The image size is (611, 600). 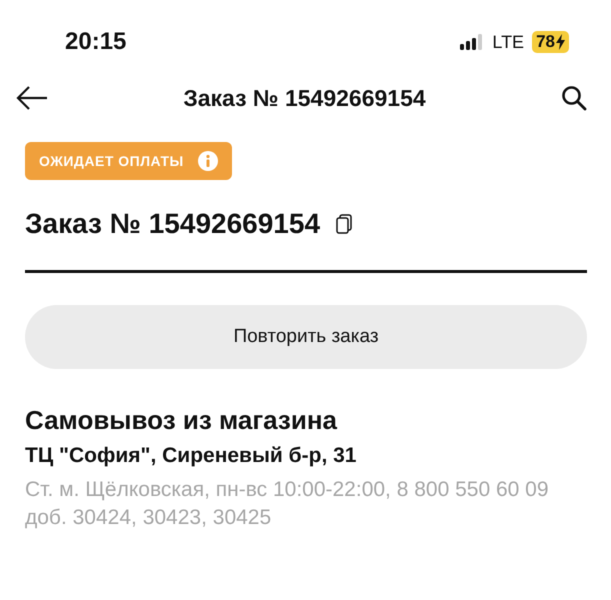 I want to click on order-title: Заказ № 15492669154, so click(x=172, y=224).